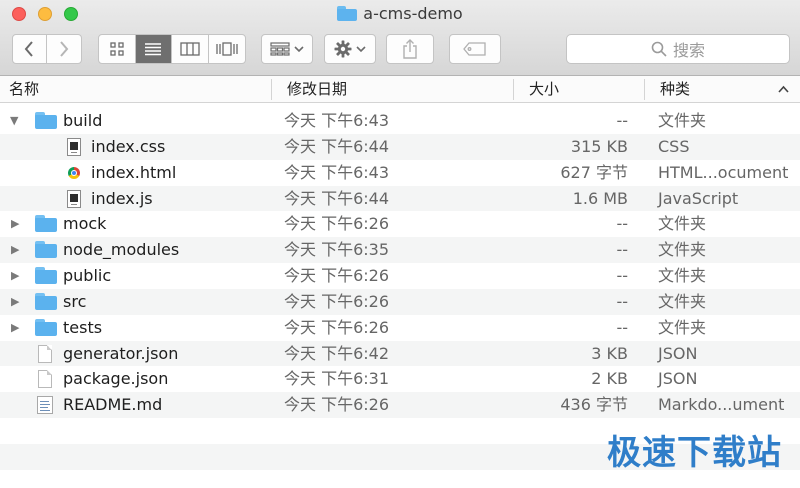  What do you see at coordinates (116, 379) in the screenshot?
I see `file-name: package.json` at bounding box center [116, 379].